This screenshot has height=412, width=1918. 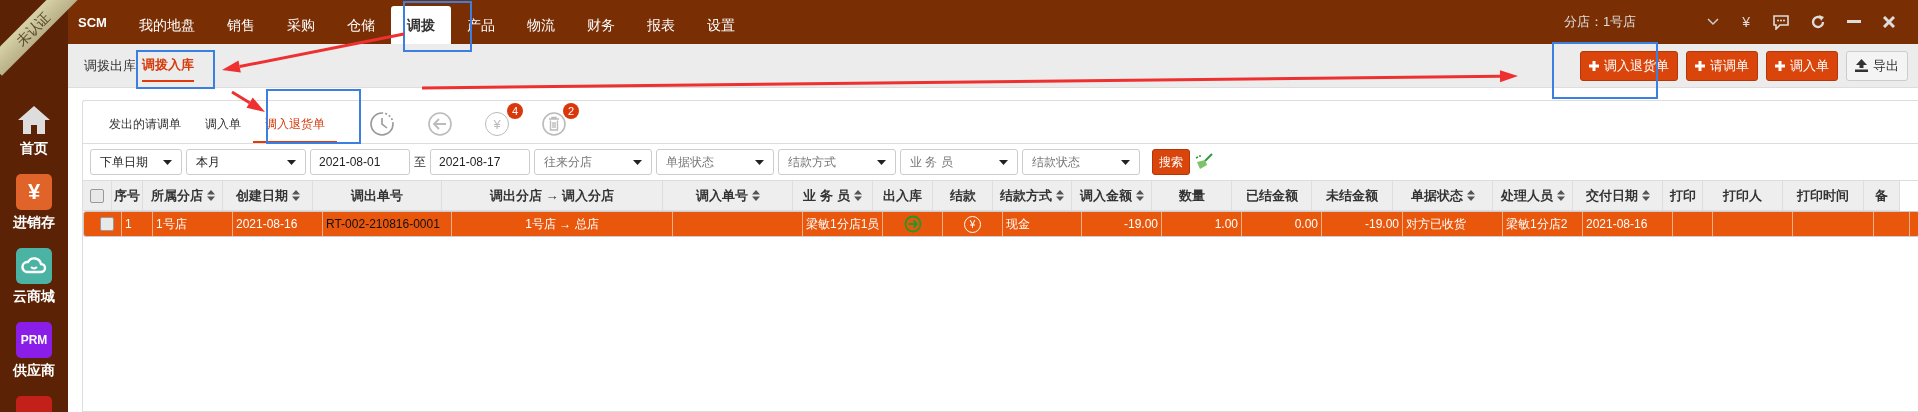 What do you see at coordinates (268, 196) in the screenshot?
I see `sortable-column-header: 创建日期` at bounding box center [268, 196].